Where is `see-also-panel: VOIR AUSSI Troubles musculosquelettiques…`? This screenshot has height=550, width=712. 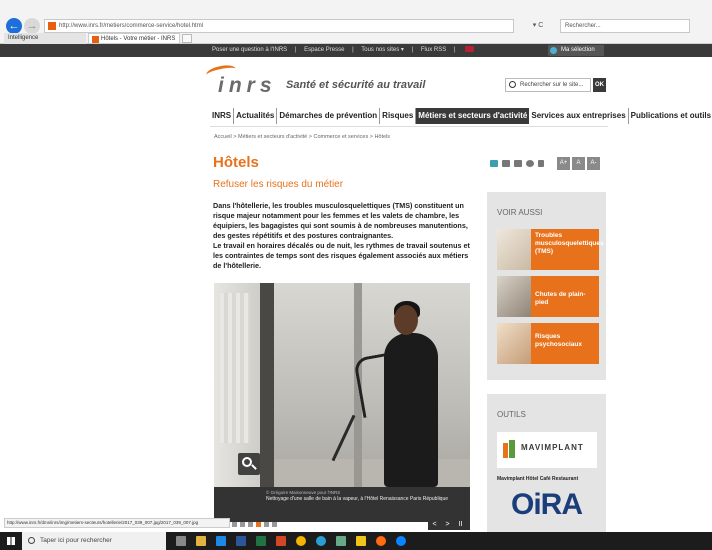
see-also-panel: VOIR AUSSI Troubles musculosquelettiques… is located at coordinates (546, 286).